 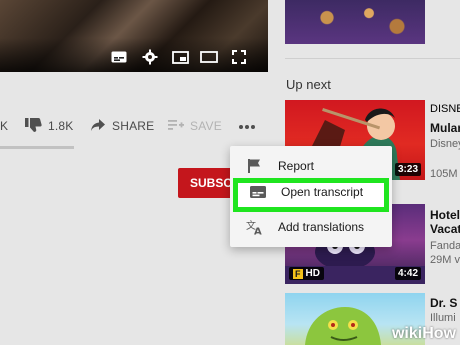 I want to click on sentiment-bar, so click(x=37, y=147).